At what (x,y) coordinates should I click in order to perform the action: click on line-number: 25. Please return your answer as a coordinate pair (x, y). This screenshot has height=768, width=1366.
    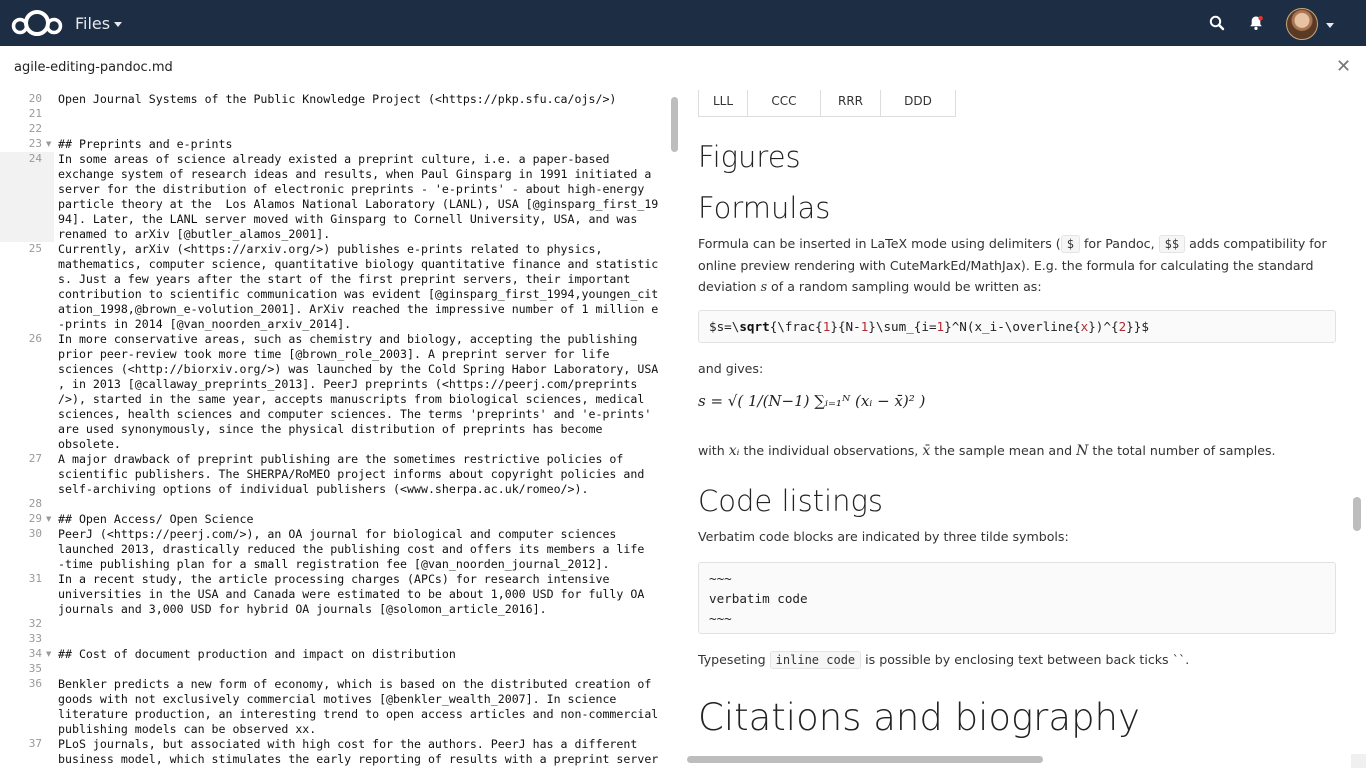
    Looking at the image, I should click on (35, 248).